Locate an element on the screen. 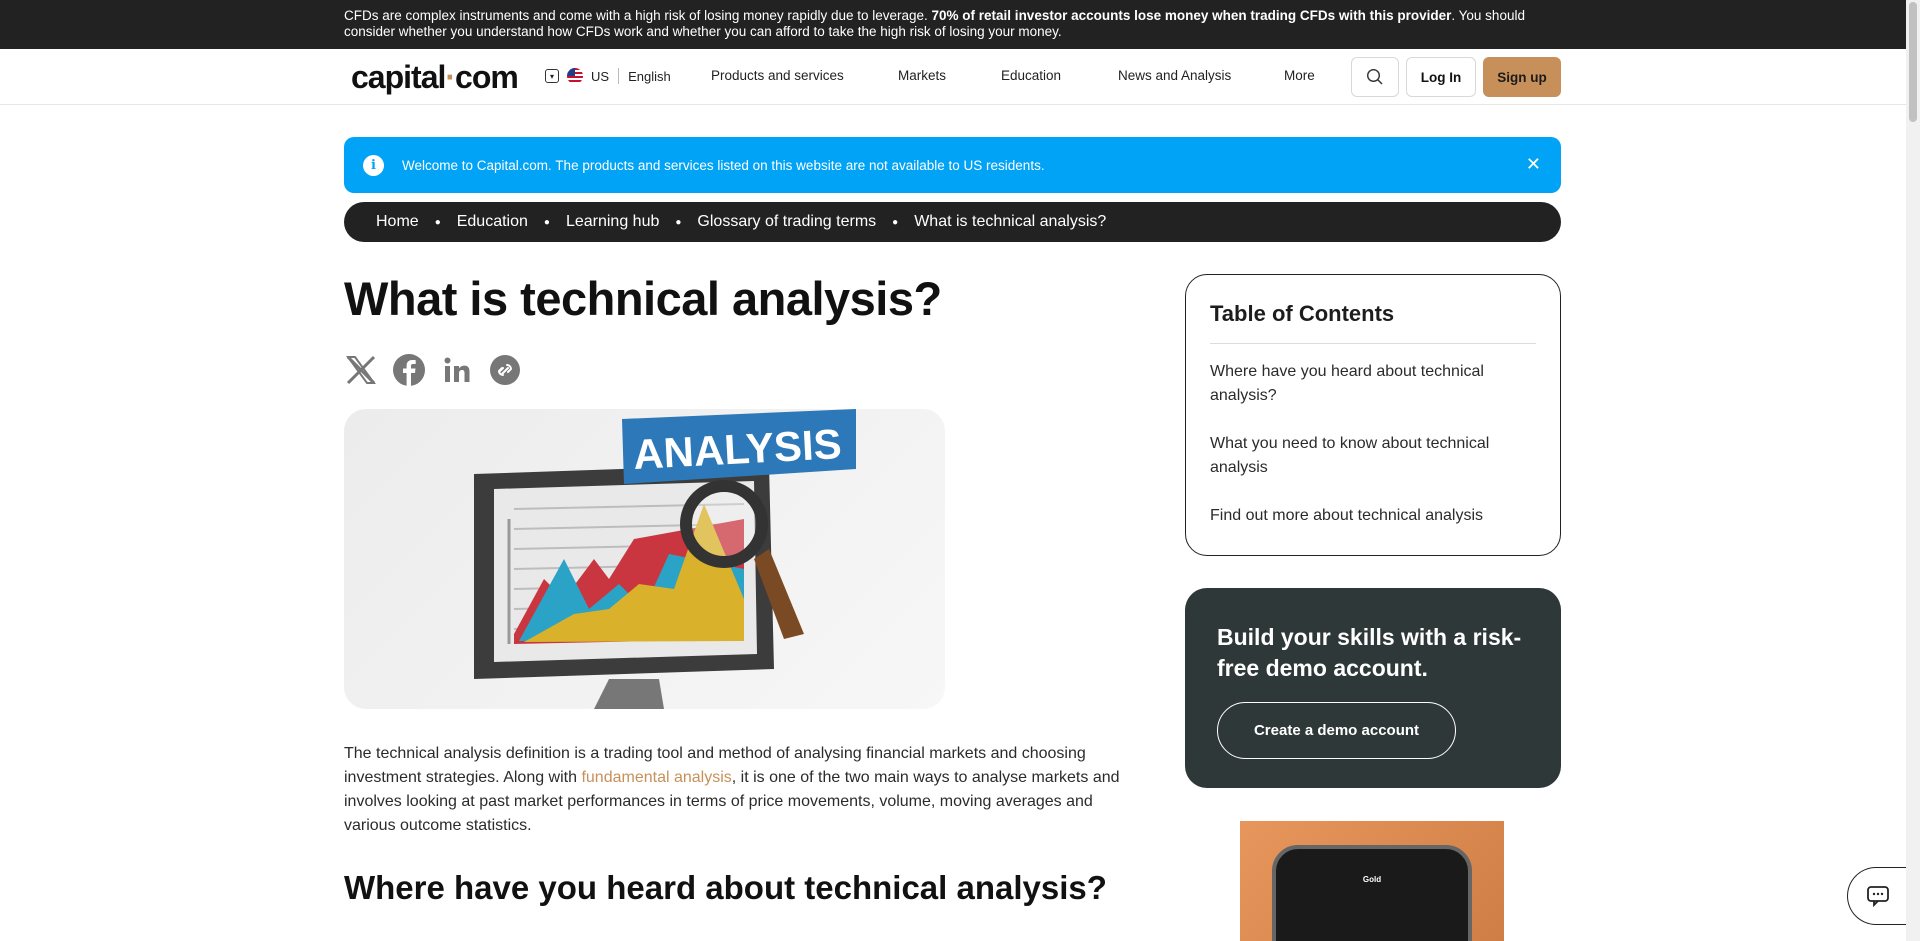 Image resolution: width=1920 pixels, height=941 pixels. capital-logo: capital·com is located at coordinates (435, 77).